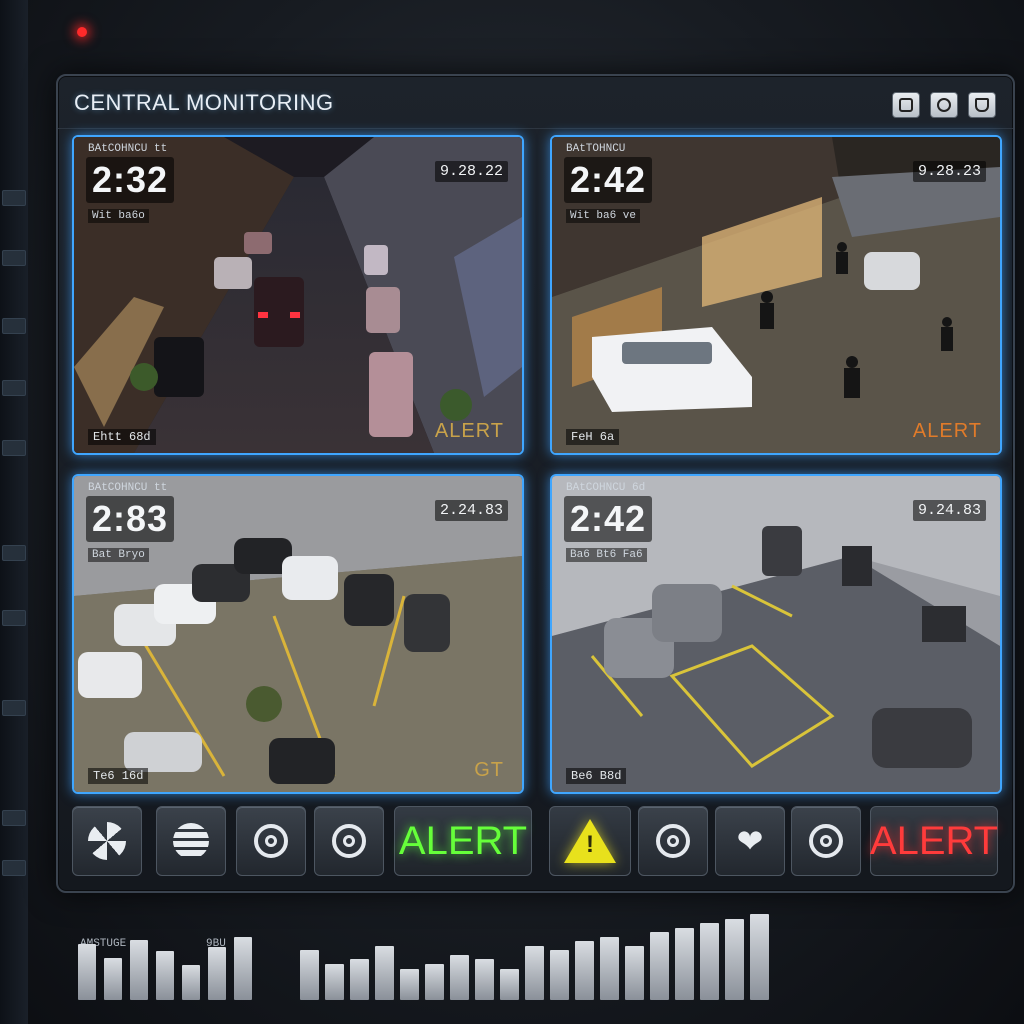 The height and width of the screenshot is (1024, 1024). I want to click on heart-icon: ❤, so click(750, 841).